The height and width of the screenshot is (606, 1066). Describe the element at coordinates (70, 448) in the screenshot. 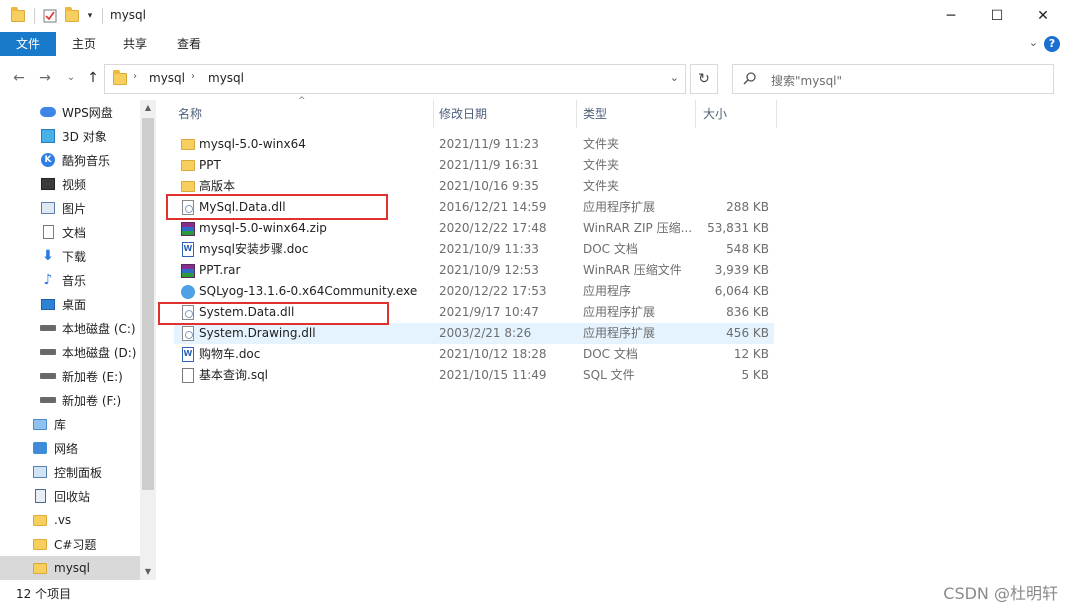

I see `nav-item-network: 网络` at that location.